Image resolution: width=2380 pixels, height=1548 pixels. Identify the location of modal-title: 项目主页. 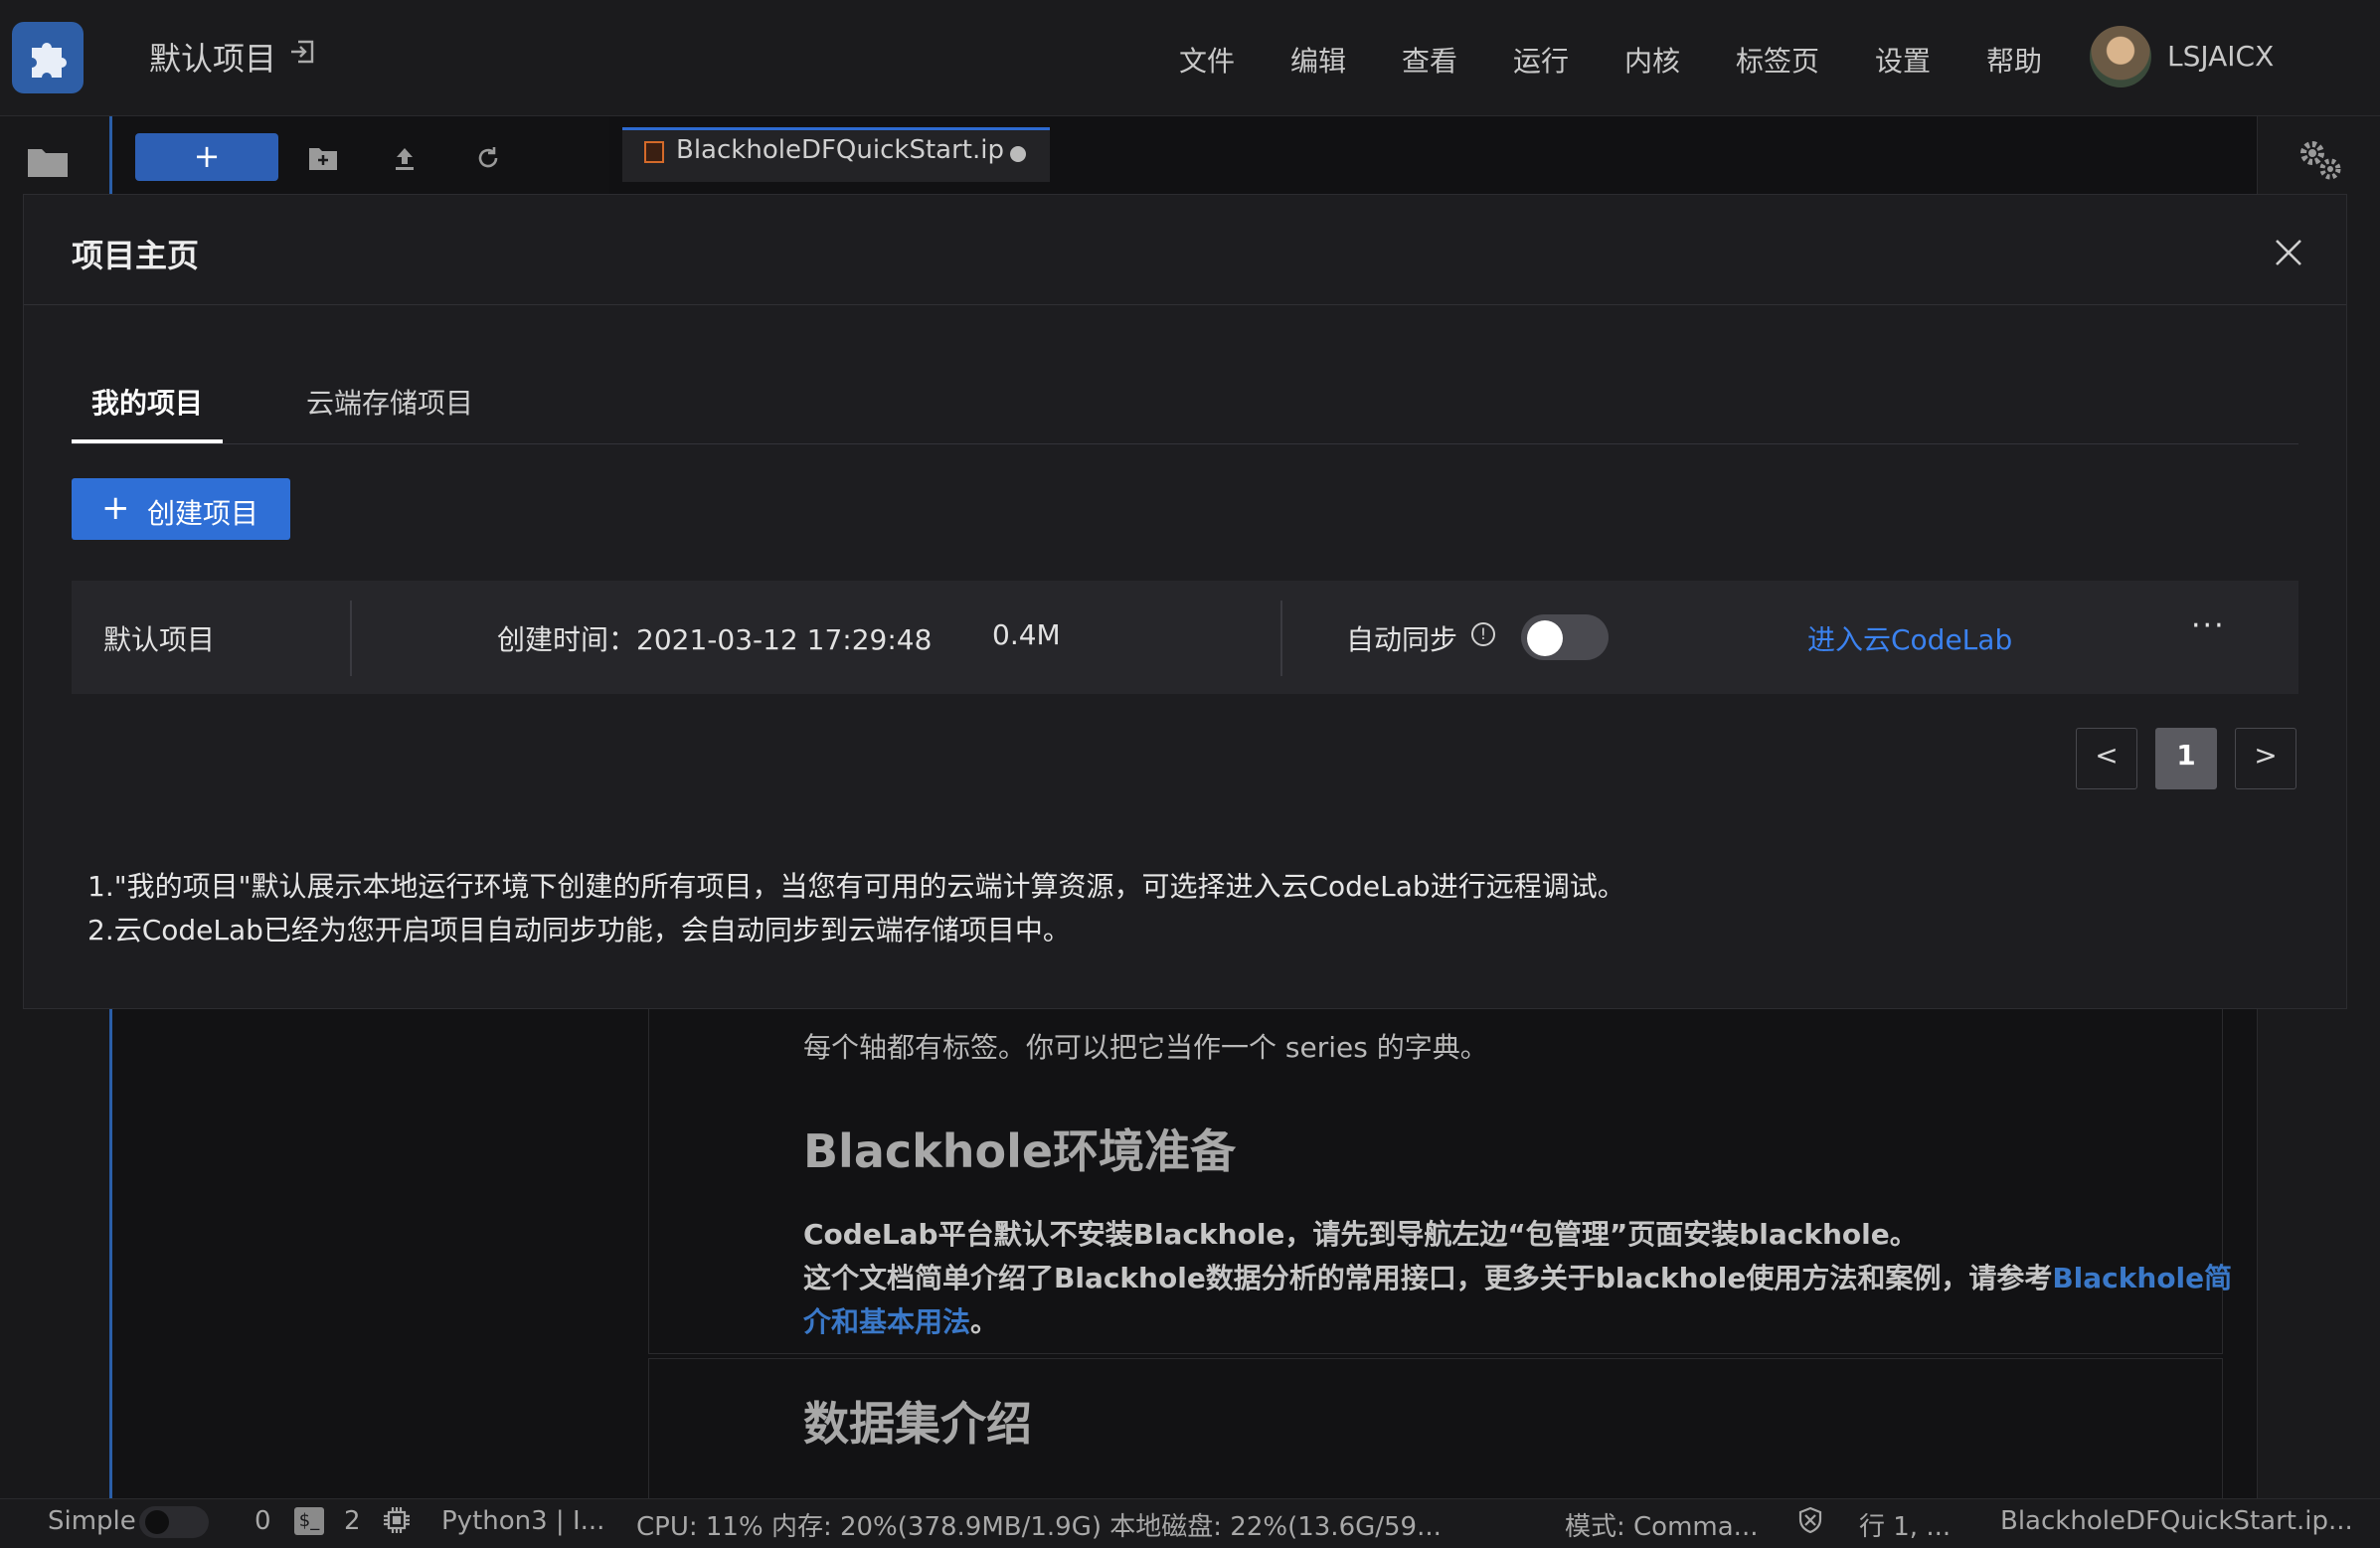
(136, 255).